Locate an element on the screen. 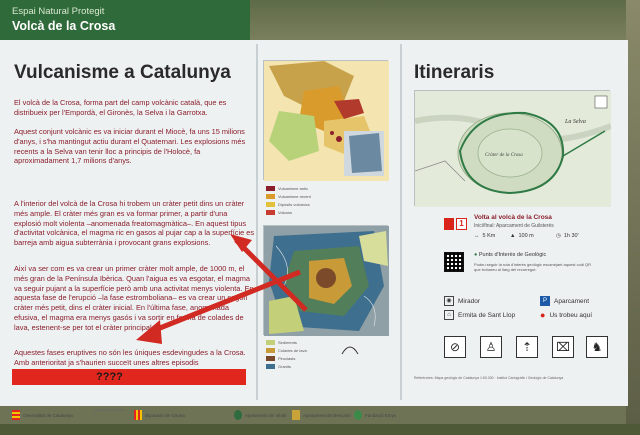 The image size is (640, 435). legend-label-1: Vulcanisme antic is located at coordinates (293, 188).